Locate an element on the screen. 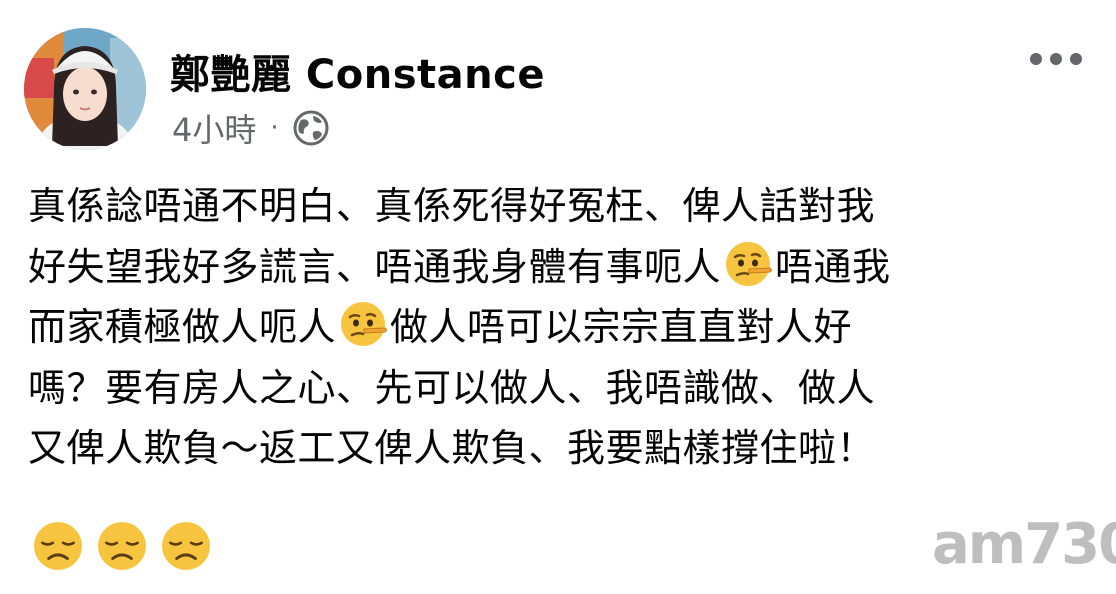 This screenshot has height=594, width=1116. post-text-segment: 唔通我 is located at coordinates (833, 266).